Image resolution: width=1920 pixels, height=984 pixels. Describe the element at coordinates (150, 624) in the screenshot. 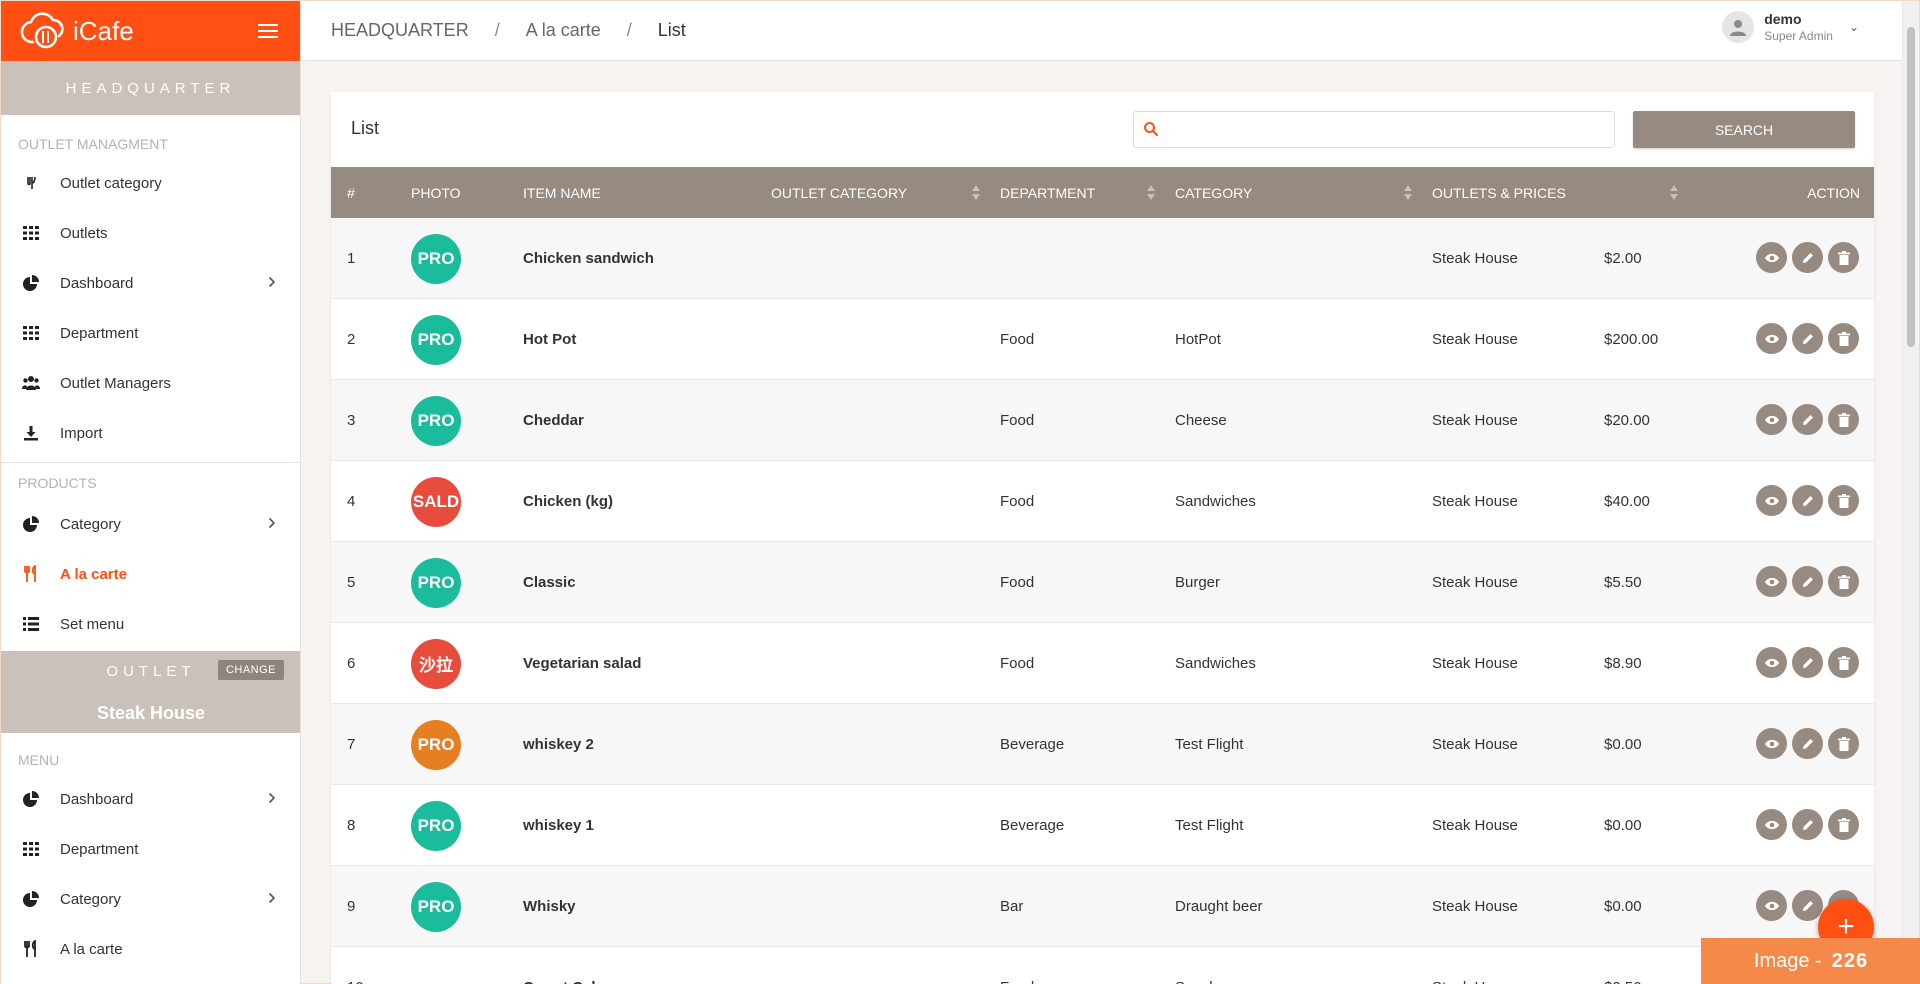

I see `sidebar-item-set-menu: Set menu` at that location.